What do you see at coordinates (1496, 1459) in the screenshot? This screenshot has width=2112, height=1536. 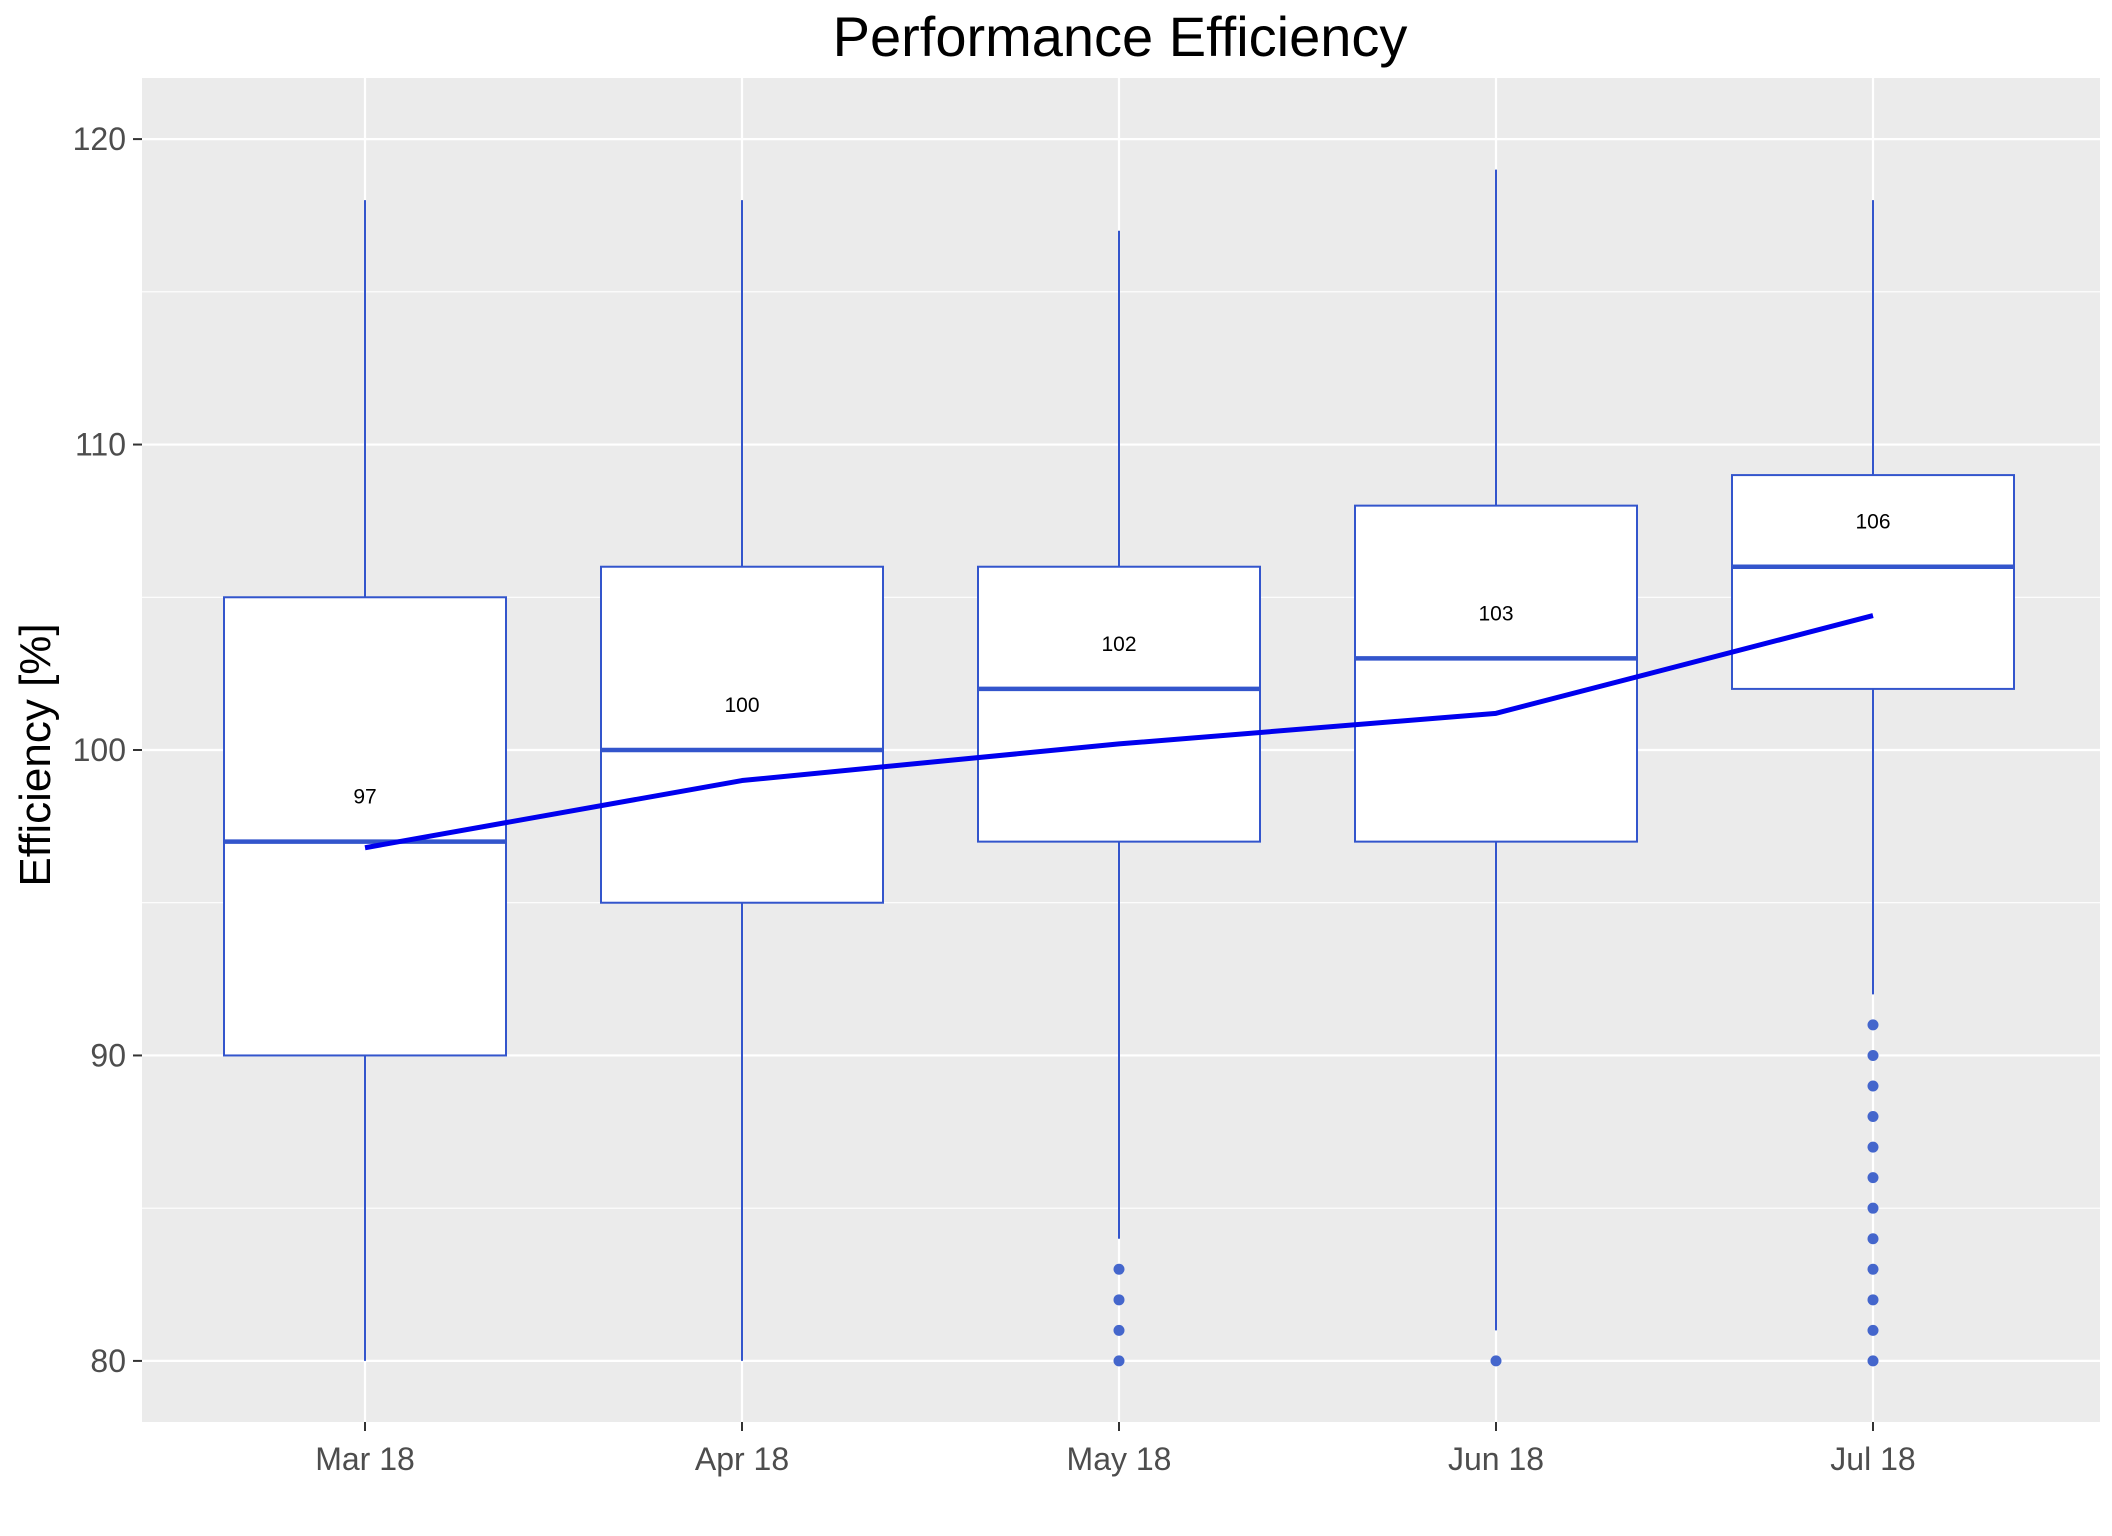 I see `x-tick-label: Jun 18` at bounding box center [1496, 1459].